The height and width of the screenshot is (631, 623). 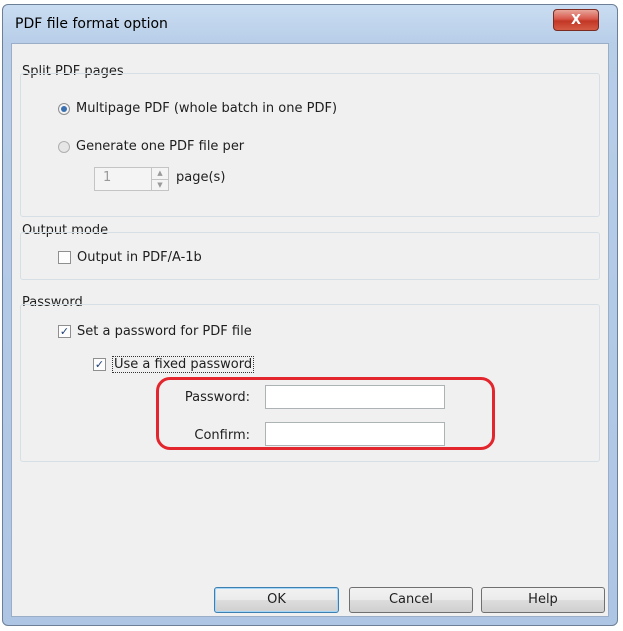 I want to click on close-icon: X, so click(x=576, y=20).